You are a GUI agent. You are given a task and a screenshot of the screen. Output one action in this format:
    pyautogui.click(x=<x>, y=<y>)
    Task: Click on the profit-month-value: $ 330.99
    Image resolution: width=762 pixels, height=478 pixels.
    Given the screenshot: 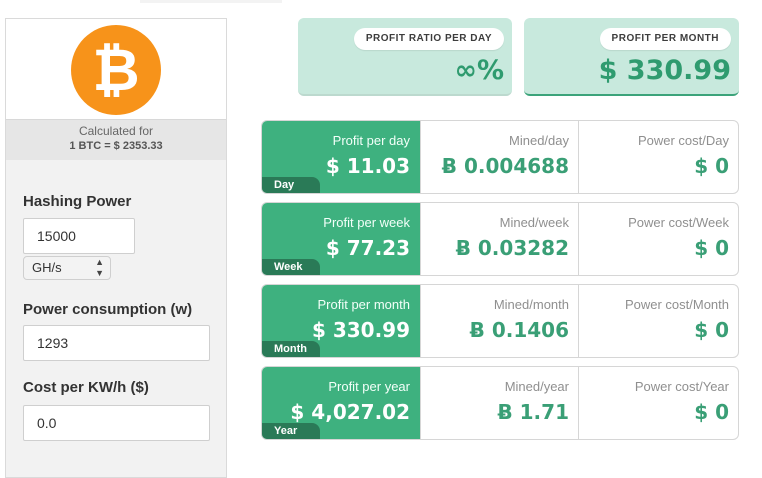 What is the action you would take?
    pyautogui.click(x=664, y=70)
    